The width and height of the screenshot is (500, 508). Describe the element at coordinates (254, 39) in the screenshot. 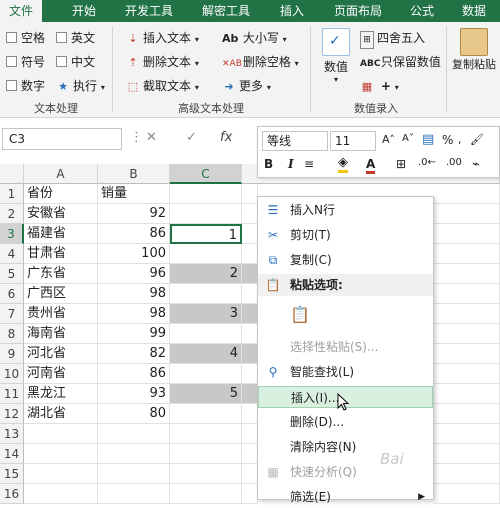

I see `case-button: Ab 大小写 ▾` at that location.